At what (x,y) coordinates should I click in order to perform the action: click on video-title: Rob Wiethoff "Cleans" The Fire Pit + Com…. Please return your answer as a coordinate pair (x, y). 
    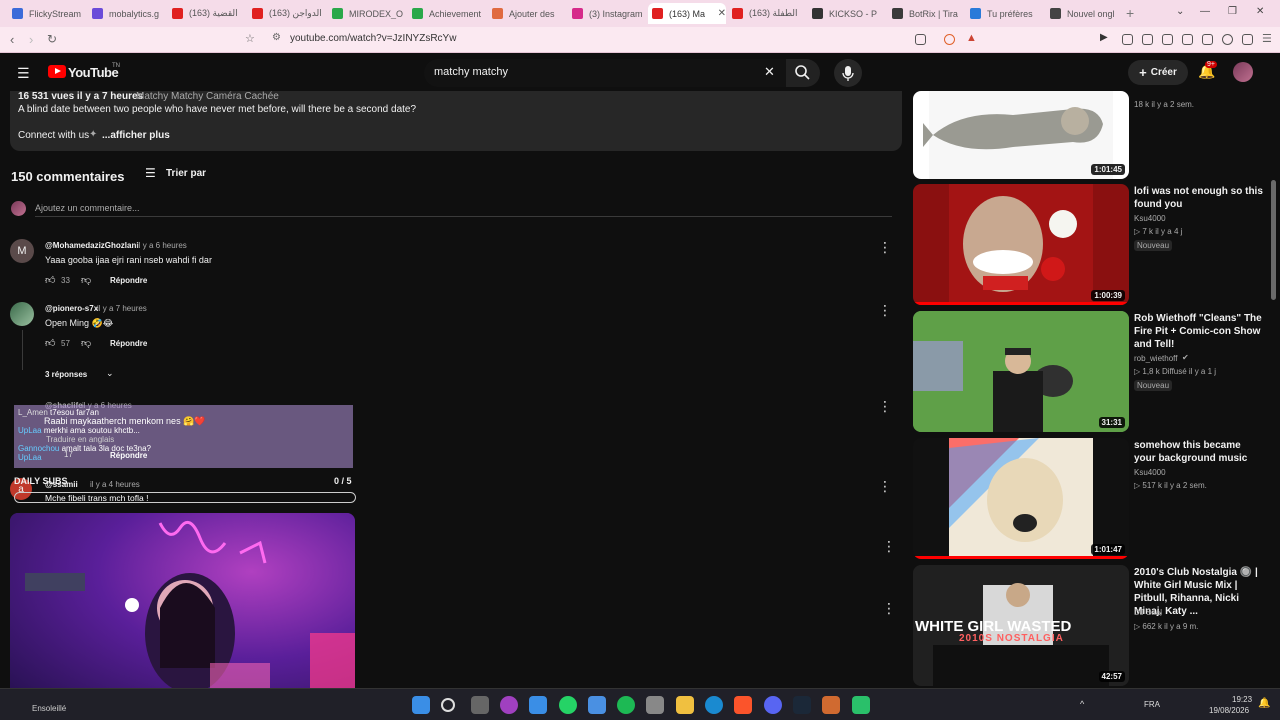
    Looking at the image, I should click on (1199, 331).